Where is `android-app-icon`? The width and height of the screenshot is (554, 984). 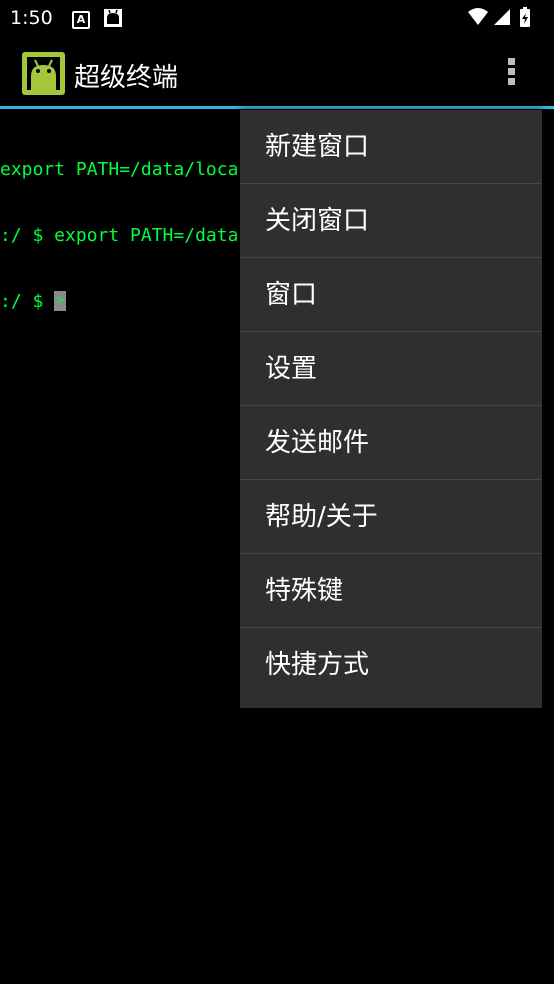 android-app-icon is located at coordinates (43, 73).